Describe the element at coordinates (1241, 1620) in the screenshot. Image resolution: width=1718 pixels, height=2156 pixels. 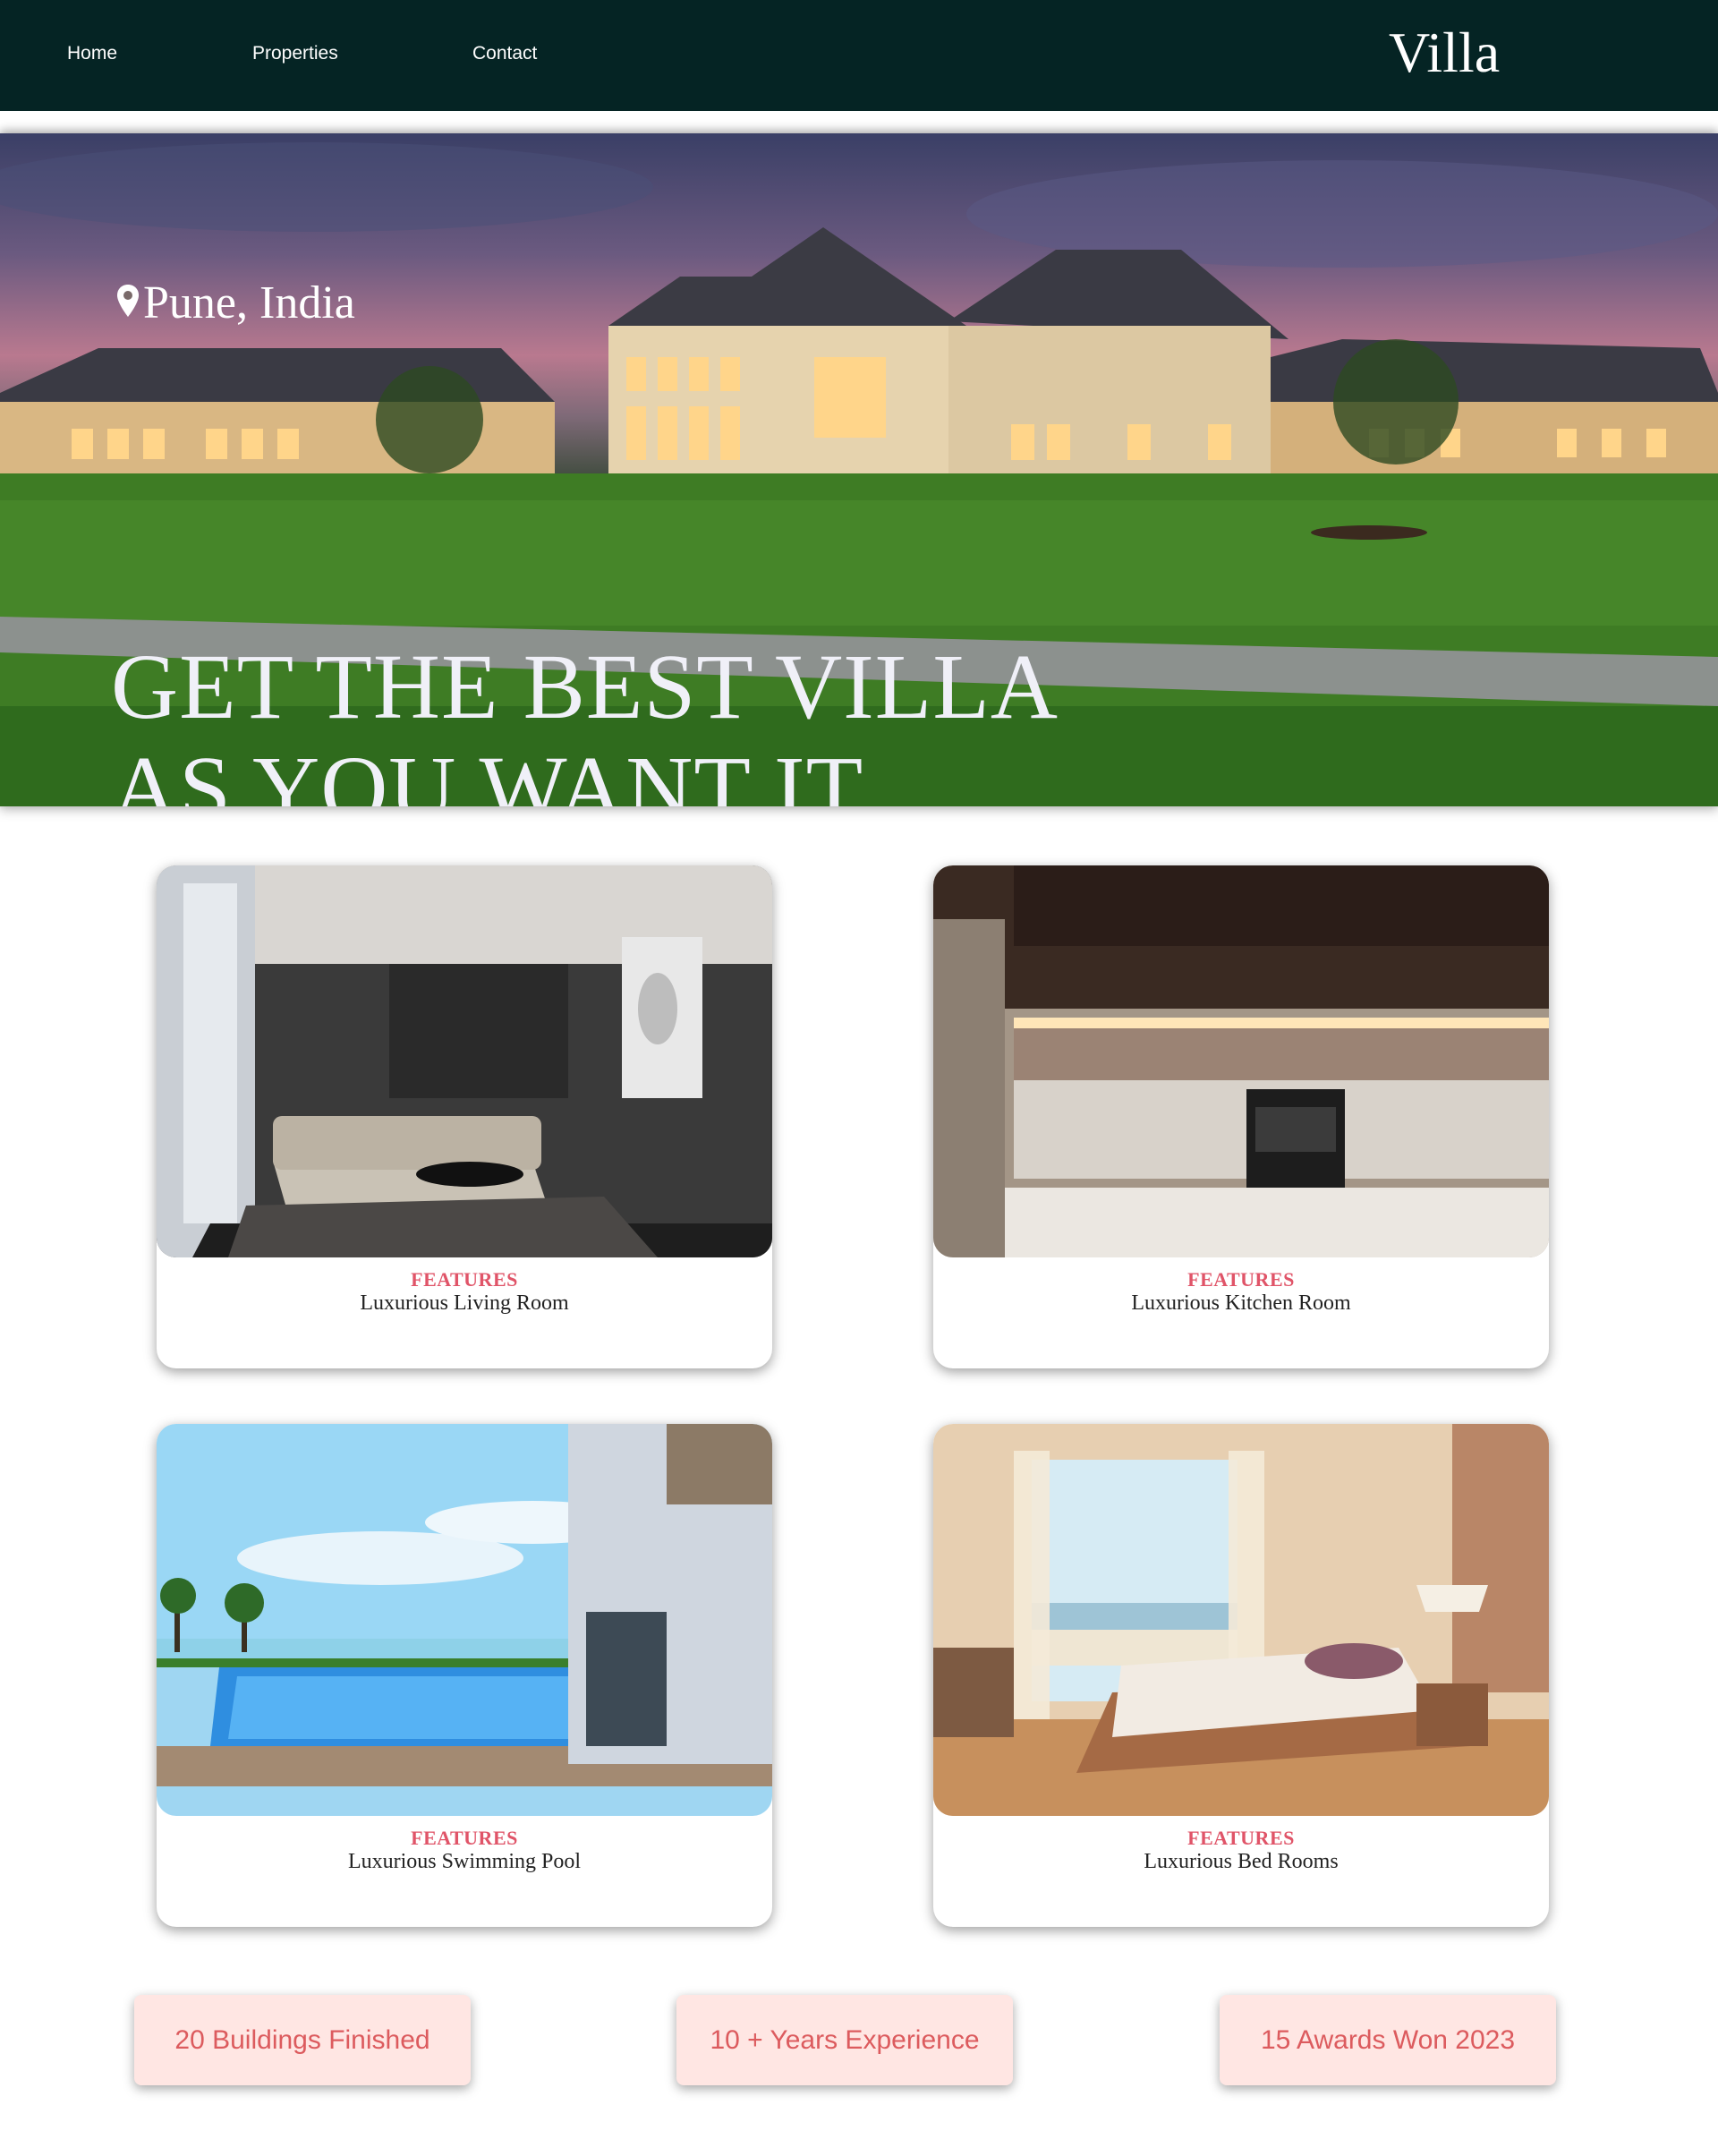
I see `bedroom-photo` at that location.